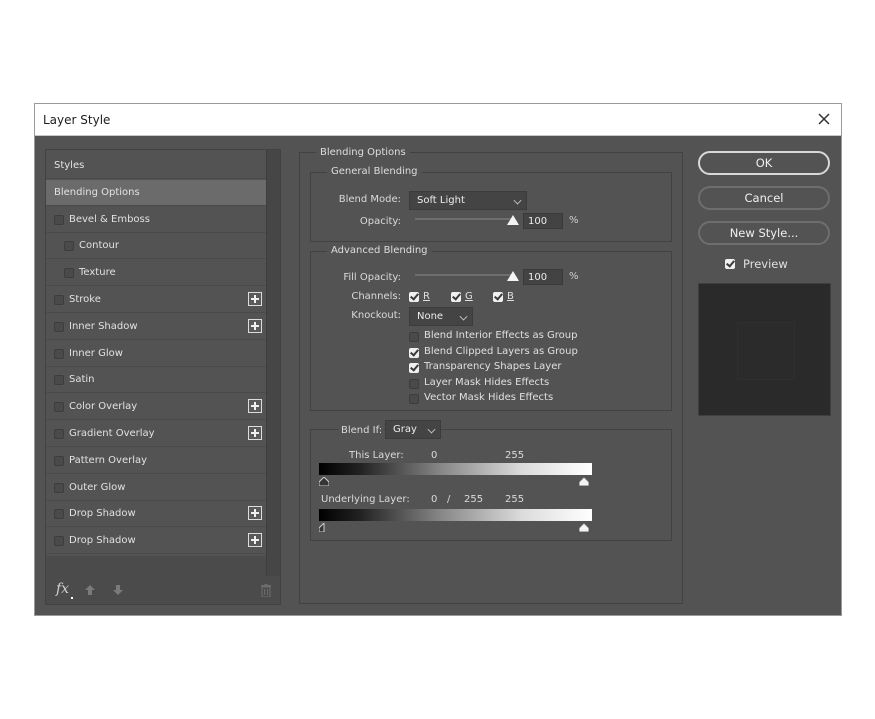 The image size is (875, 719). I want to click on knockout-select: None, so click(441, 316).